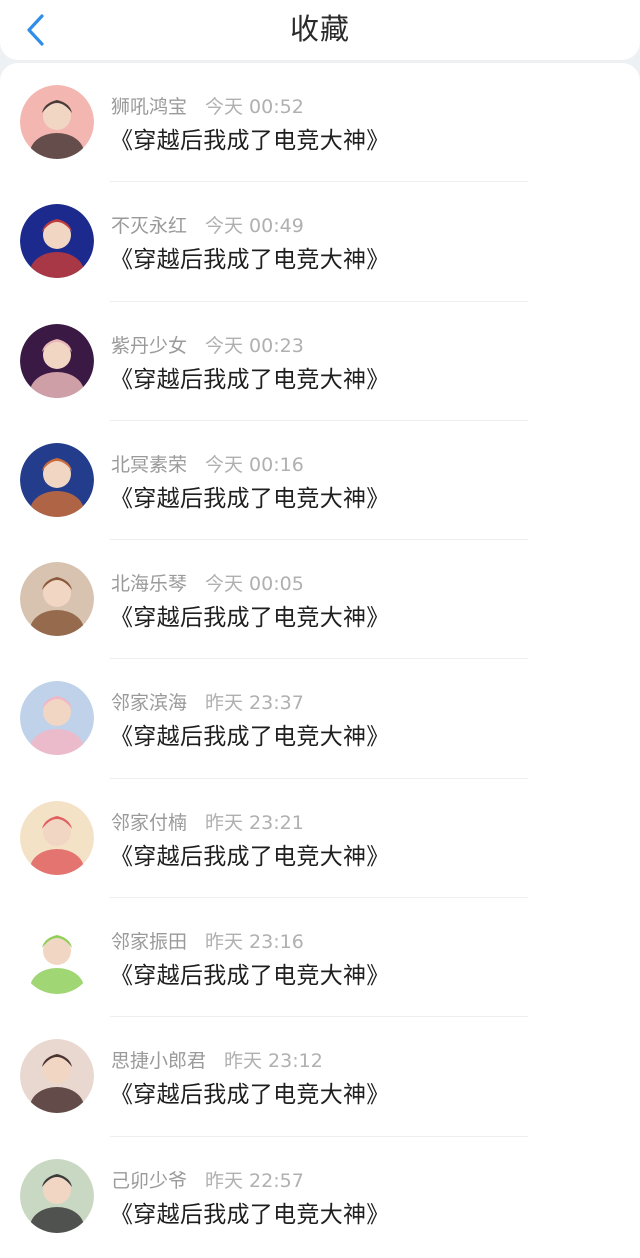  Describe the element at coordinates (149, 942) in the screenshot. I see `username: 邻家振田` at that location.